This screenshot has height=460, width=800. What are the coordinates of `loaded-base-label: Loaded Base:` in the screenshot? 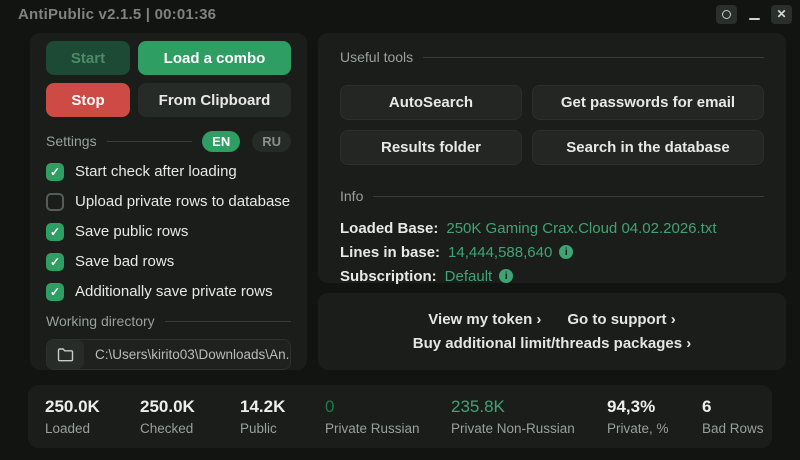 It's located at (389, 228).